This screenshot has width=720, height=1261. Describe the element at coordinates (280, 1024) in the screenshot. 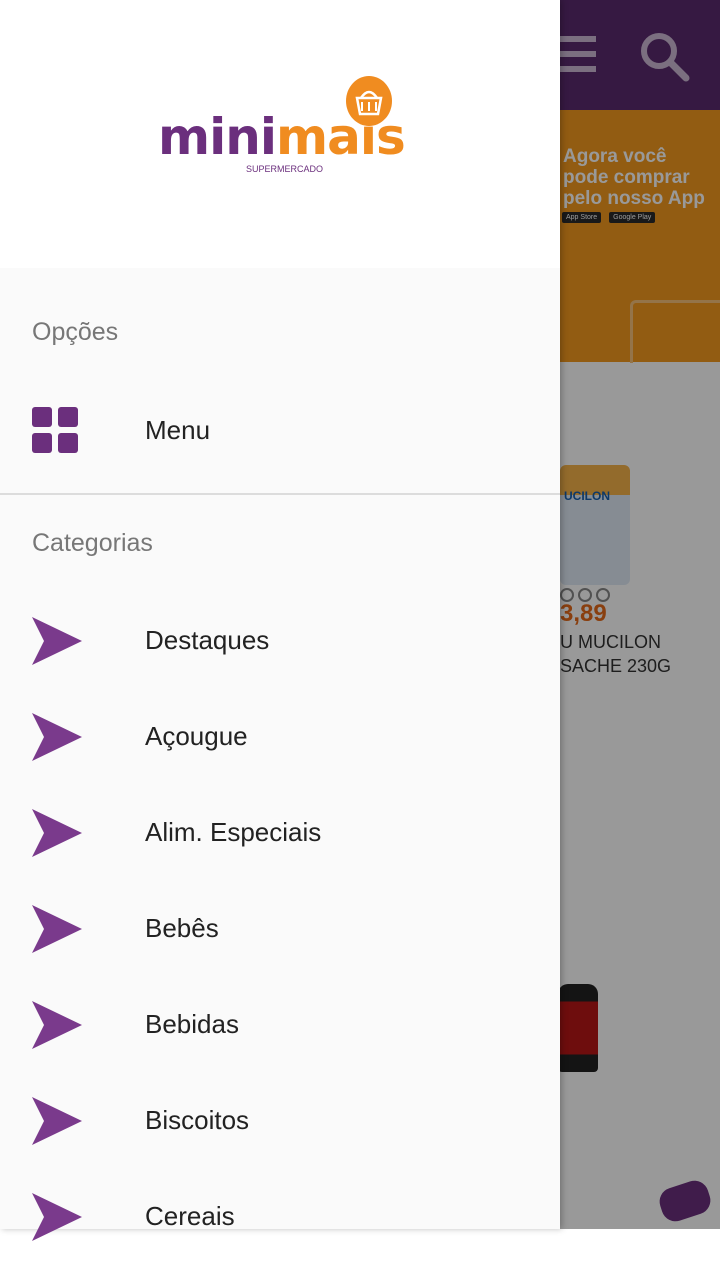

I see `category-item-bebidas: Bebidas` at that location.